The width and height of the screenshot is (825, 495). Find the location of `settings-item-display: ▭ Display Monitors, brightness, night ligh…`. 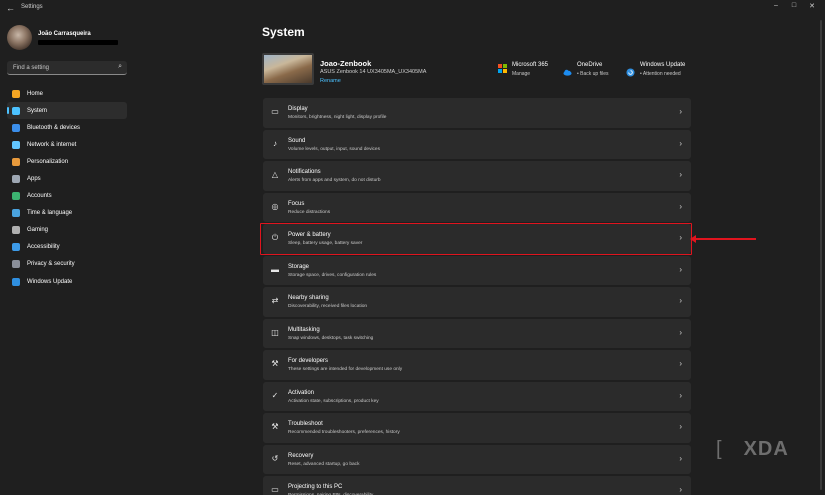

settings-item-display: ▭ Display Monitors, brightness, night ligh… is located at coordinates (477, 113).